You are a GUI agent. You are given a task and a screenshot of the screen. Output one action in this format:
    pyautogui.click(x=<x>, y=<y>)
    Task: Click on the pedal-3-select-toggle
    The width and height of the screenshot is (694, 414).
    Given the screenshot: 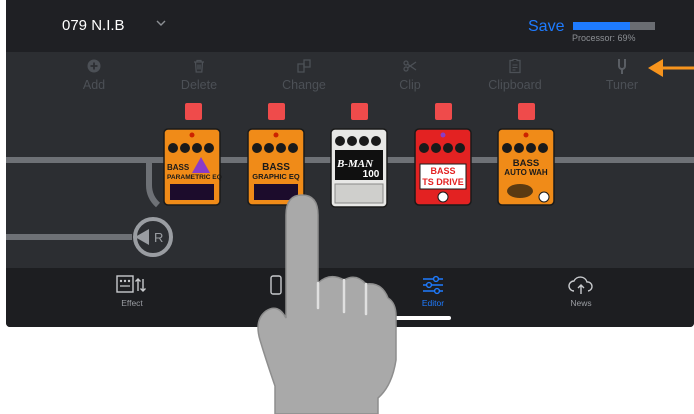 What is the action you would take?
    pyautogui.click(x=359, y=111)
    